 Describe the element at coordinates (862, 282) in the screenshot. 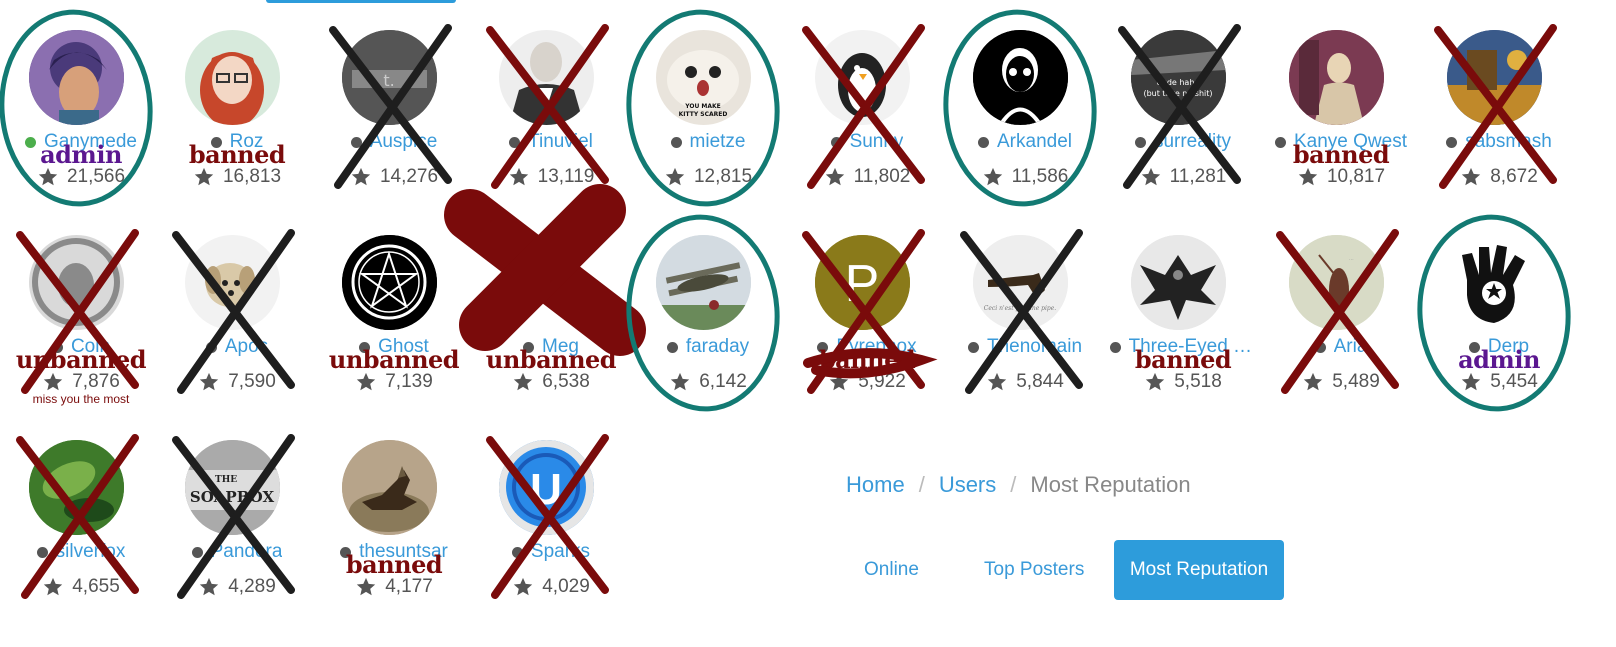

I see `user-avatar: P` at that location.